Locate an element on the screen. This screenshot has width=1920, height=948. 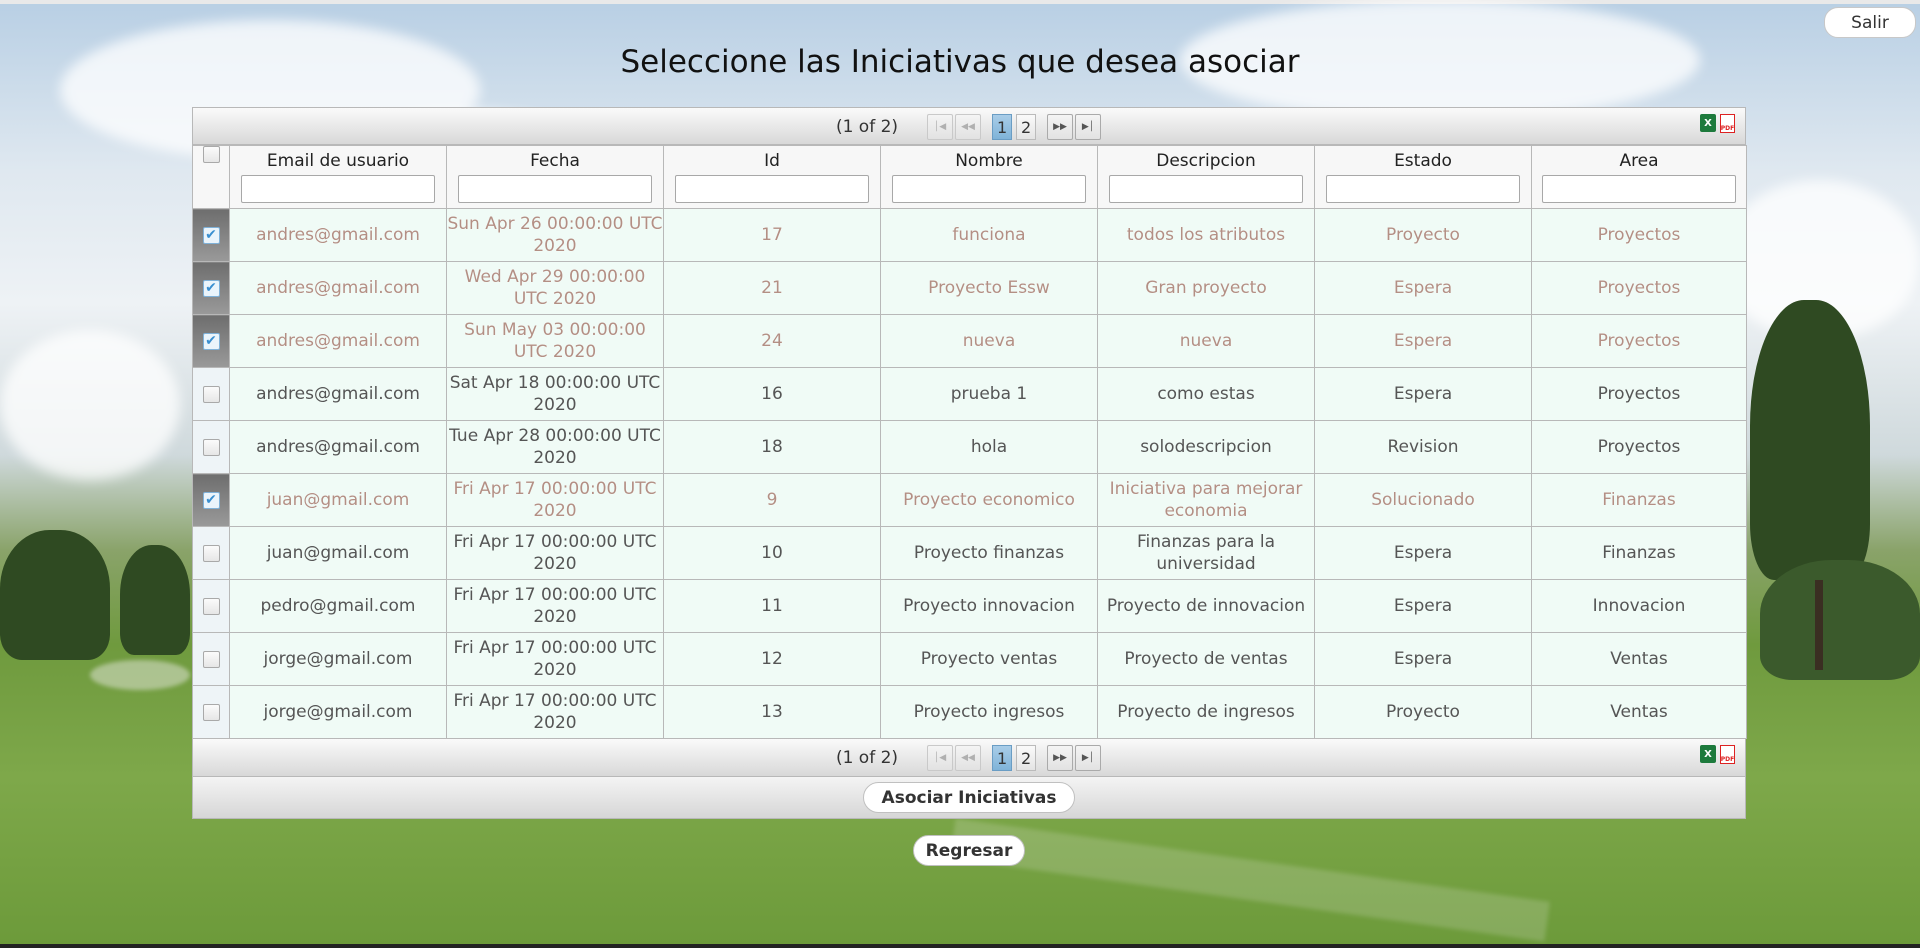
column-header-estado: Estado is located at coordinates (1423, 177).